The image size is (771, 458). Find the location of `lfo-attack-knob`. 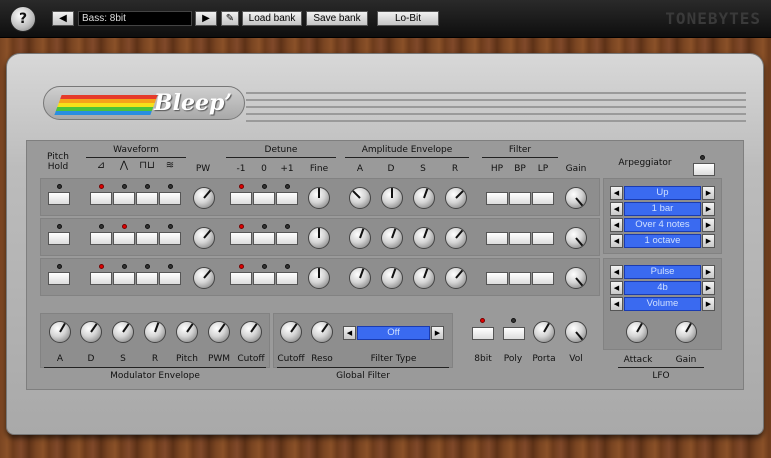

lfo-attack-knob is located at coordinates (637, 332).